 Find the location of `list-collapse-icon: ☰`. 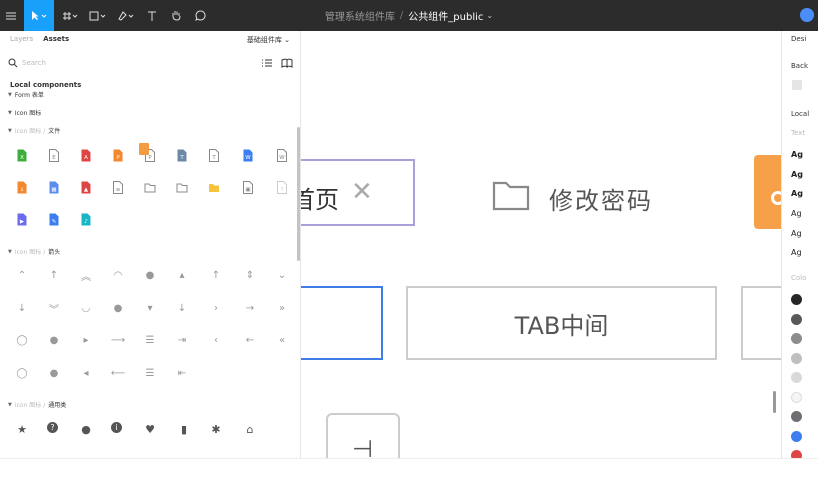

list-collapse-icon: ☰ is located at coordinates (150, 373).